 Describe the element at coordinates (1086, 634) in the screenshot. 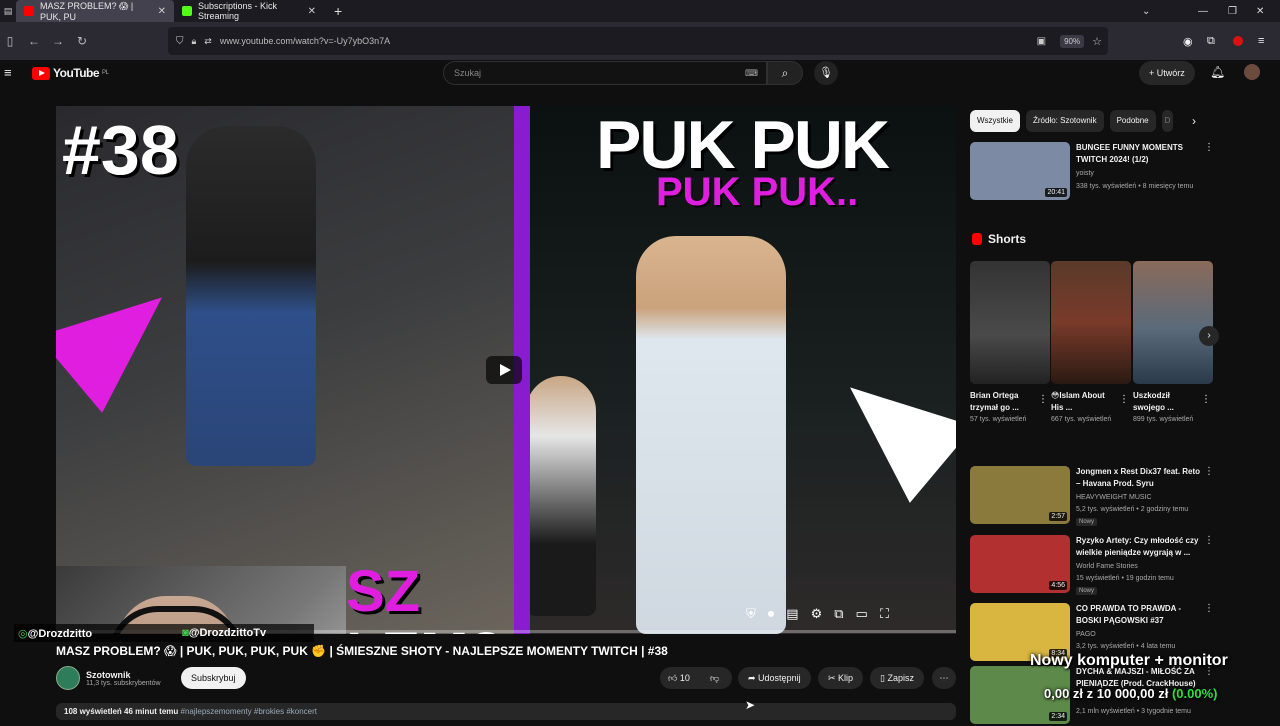

I see `recommendation-channel: PAGO` at that location.